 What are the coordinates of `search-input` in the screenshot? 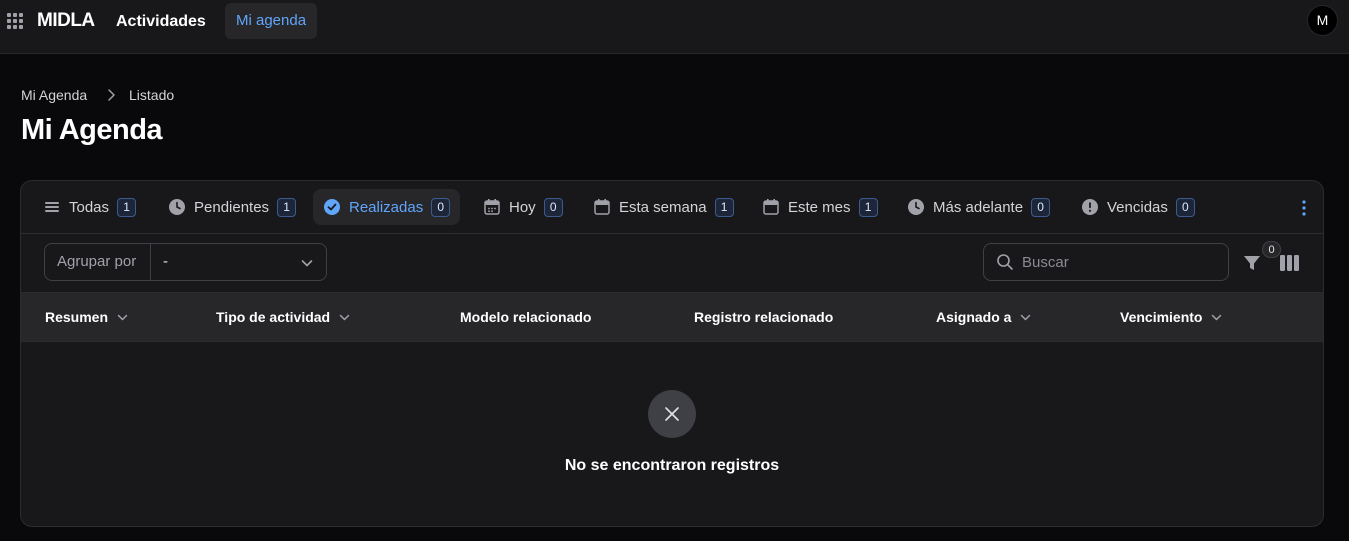 It's located at (1117, 262).